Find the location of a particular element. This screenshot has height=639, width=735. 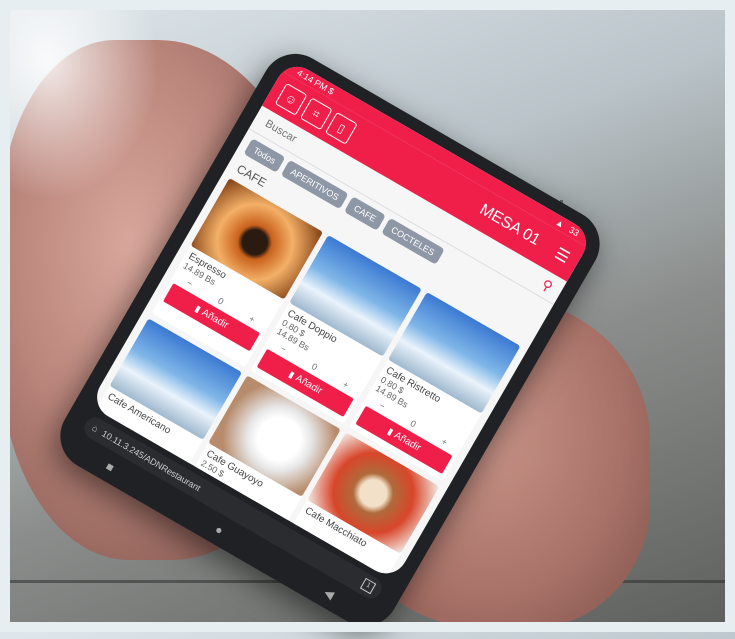

tabs-icon: 1 is located at coordinates (368, 586).